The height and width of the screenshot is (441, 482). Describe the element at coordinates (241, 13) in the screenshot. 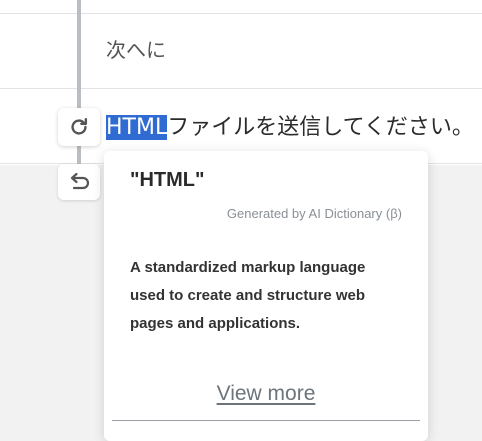

I see `row-divider-top` at that location.